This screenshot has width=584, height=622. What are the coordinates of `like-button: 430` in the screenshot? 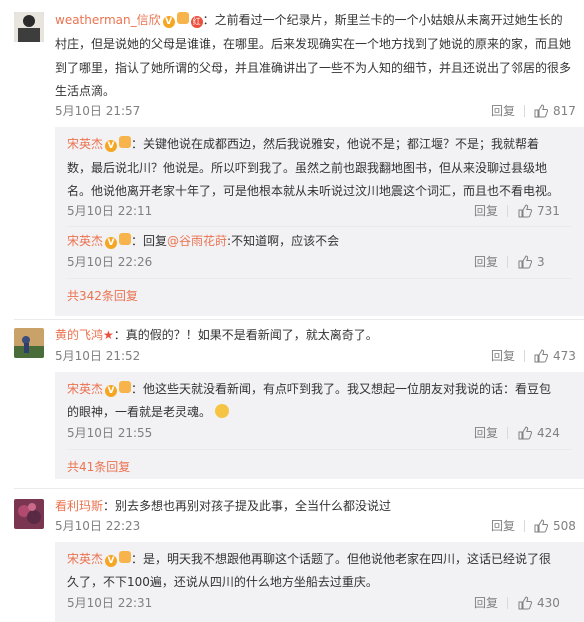 It's located at (539, 603).